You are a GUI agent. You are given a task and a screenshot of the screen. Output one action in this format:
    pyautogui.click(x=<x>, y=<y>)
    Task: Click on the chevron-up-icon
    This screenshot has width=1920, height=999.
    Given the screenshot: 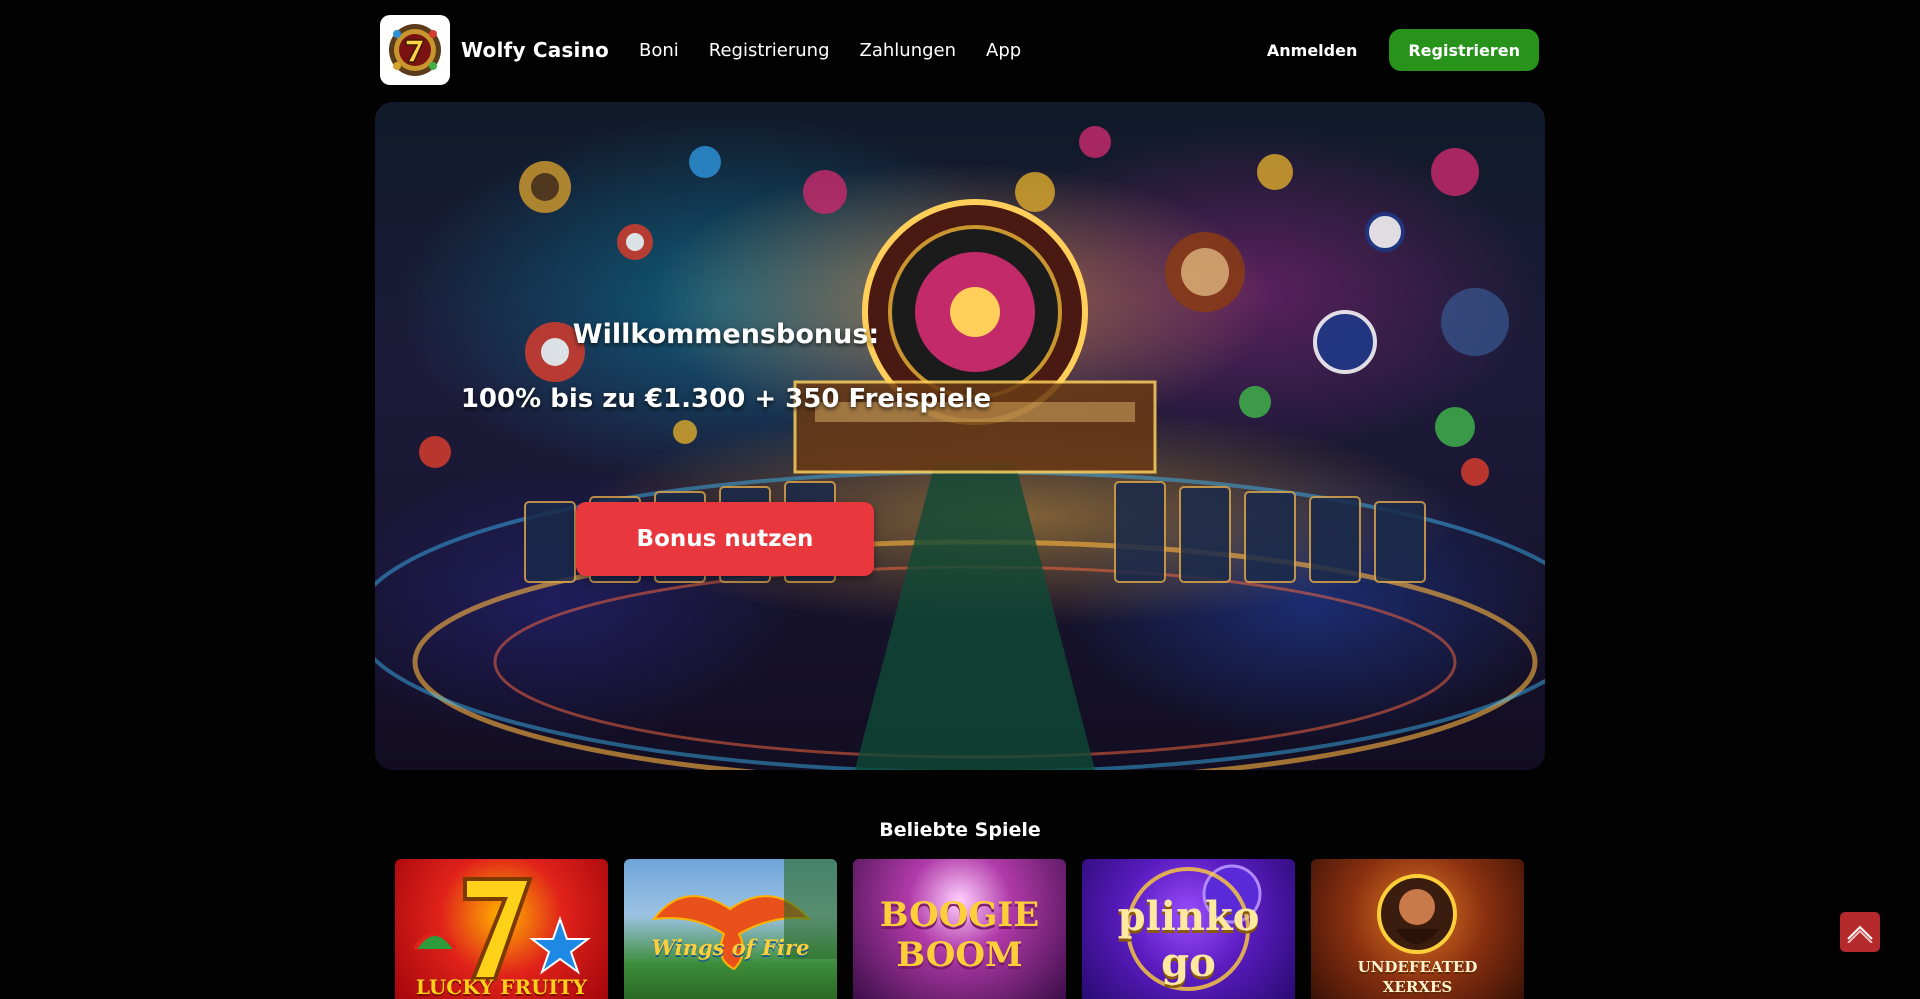 What is the action you would take?
    pyautogui.click(x=1860, y=934)
    